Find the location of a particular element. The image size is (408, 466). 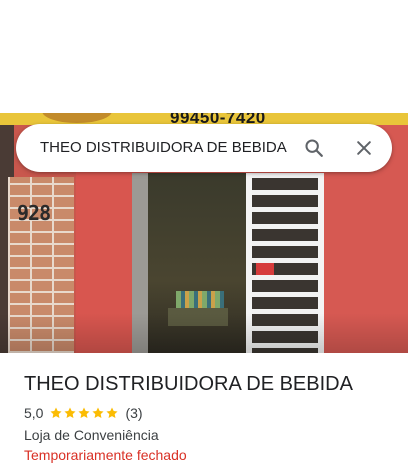

rating-row: 5,0 (3) is located at coordinates (83, 413).